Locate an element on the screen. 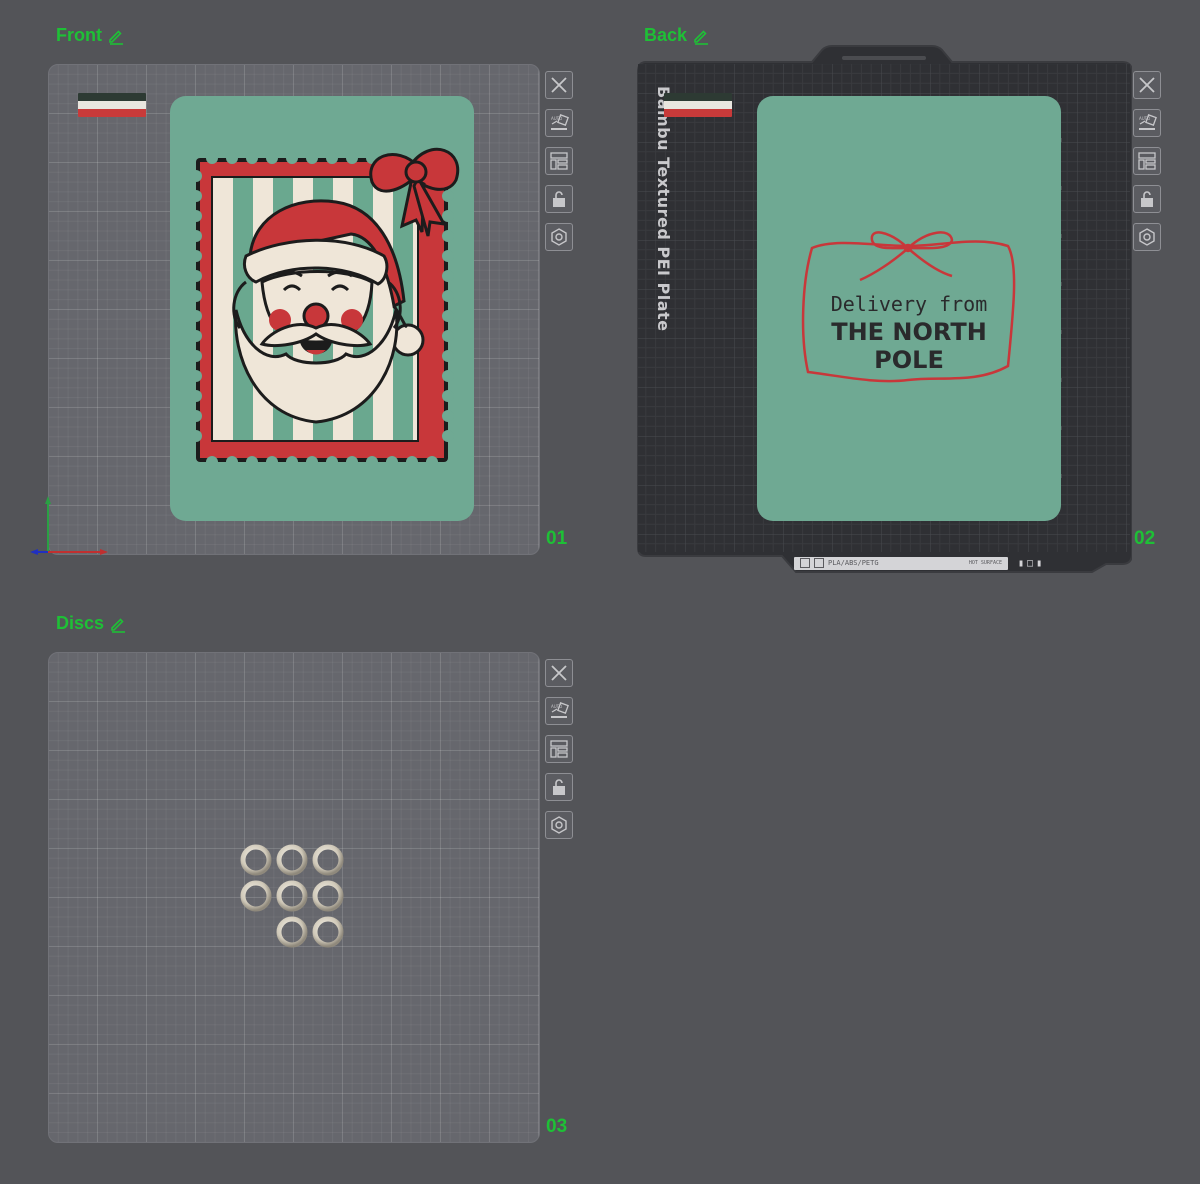 The height and width of the screenshot is (1184, 1200). delivery-from-text: Delivery from is located at coordinates (909, 304).